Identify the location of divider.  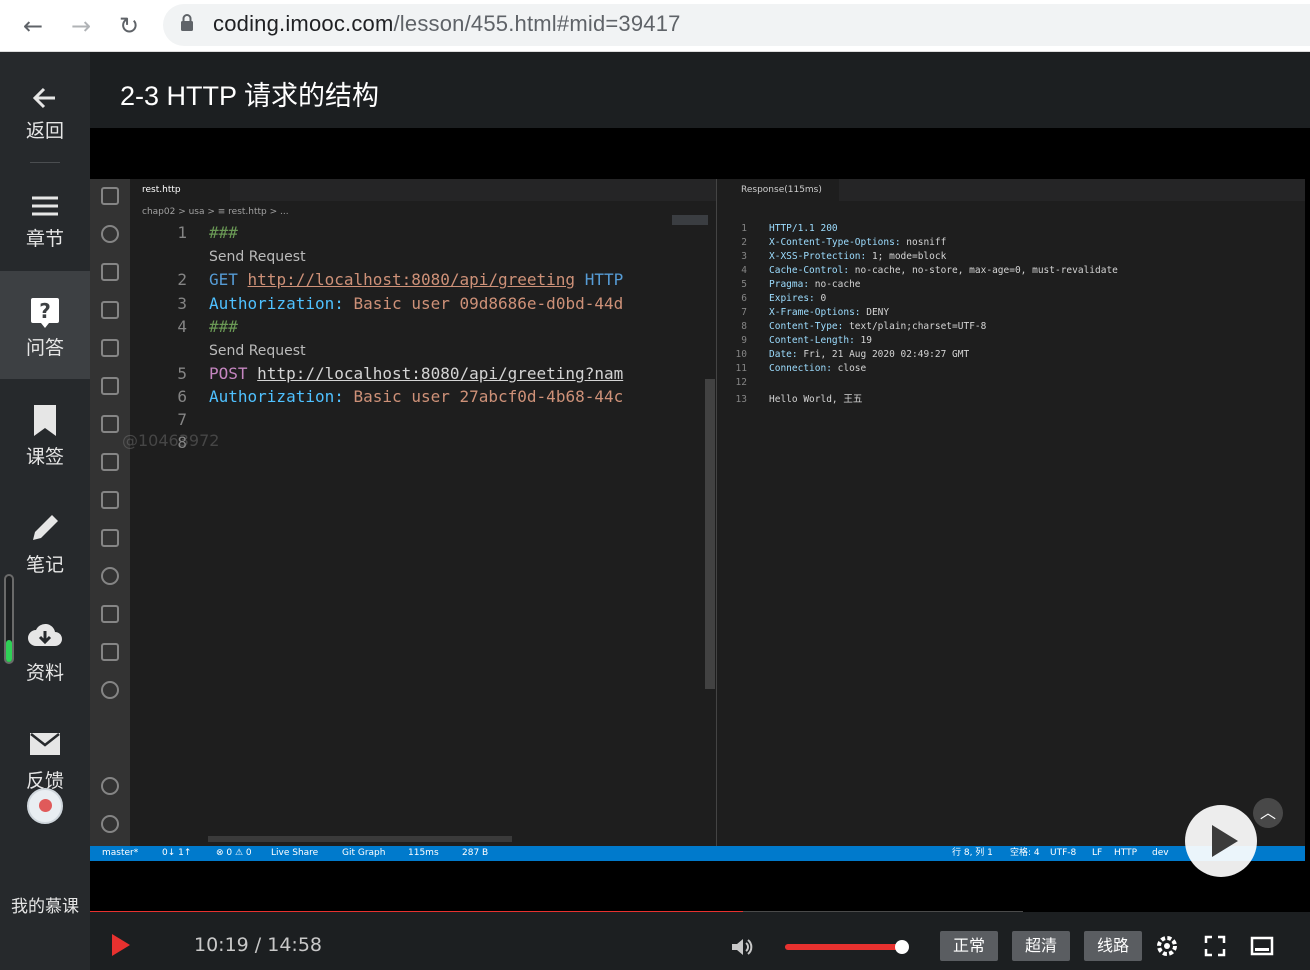
(45, 162).